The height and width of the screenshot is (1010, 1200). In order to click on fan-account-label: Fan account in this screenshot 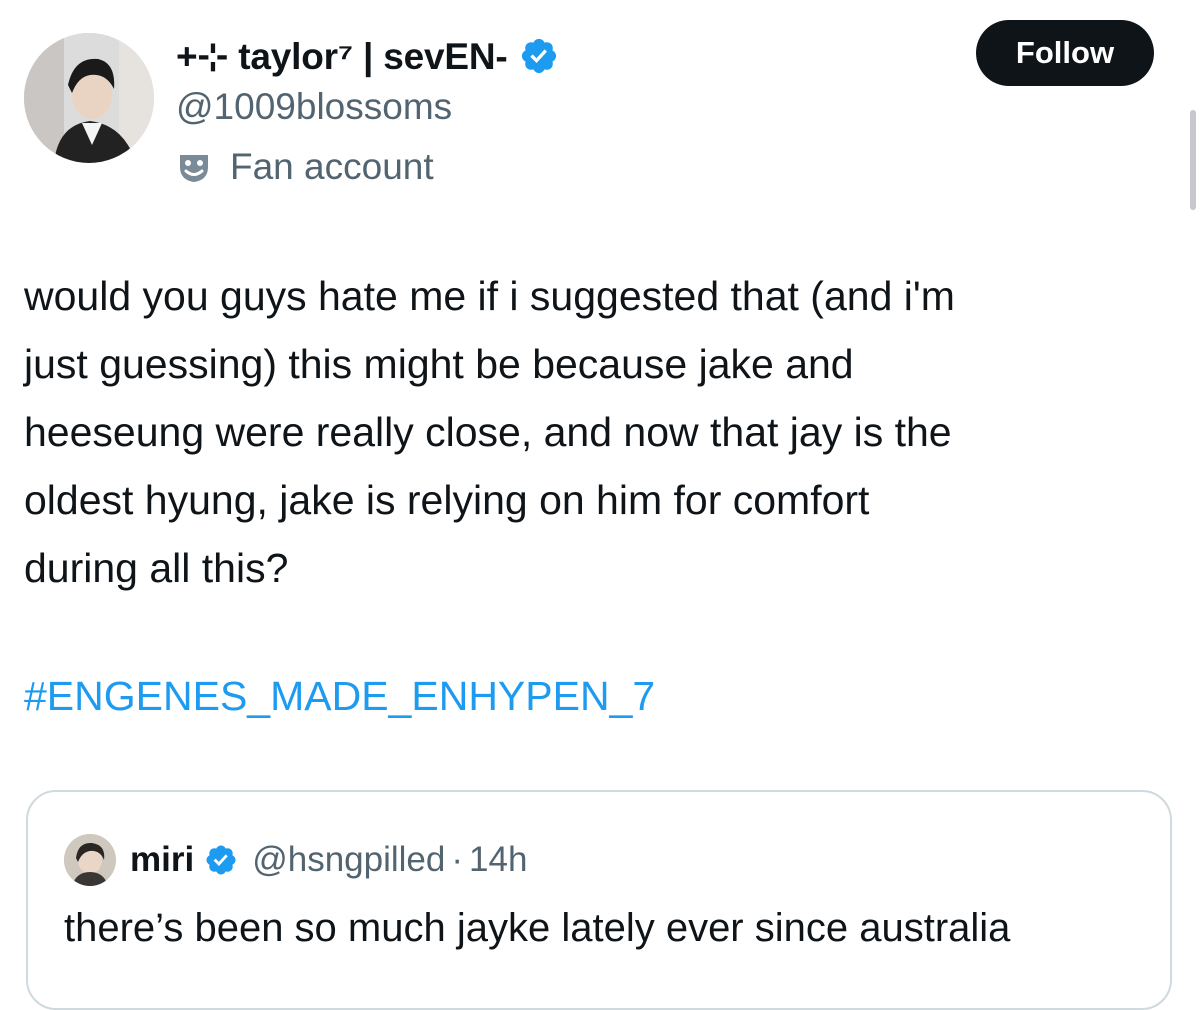, I will do `click(332, 166)`.